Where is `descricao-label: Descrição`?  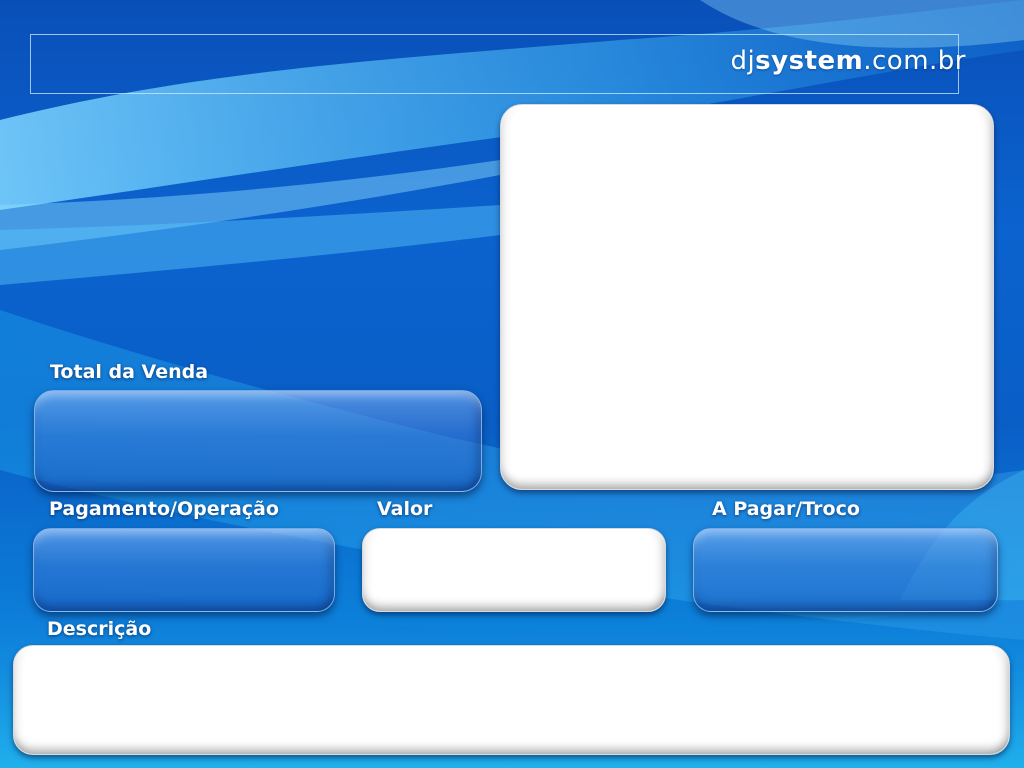
descricao-label: Descrição is located at coordinates (99, 629).